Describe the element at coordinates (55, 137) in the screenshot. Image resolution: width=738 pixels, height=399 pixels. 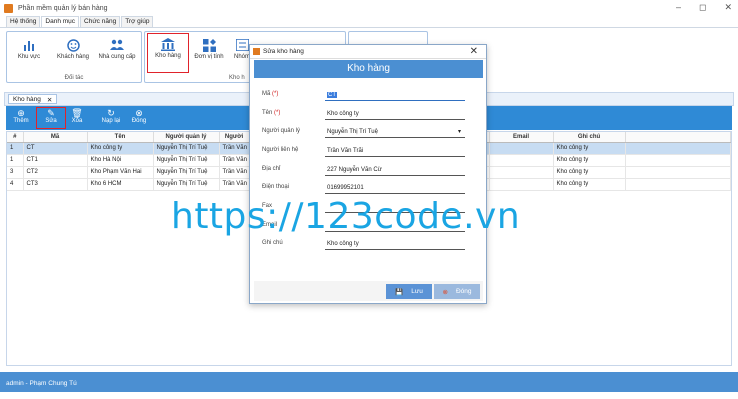
I see `col-ma: Mã` at that location.